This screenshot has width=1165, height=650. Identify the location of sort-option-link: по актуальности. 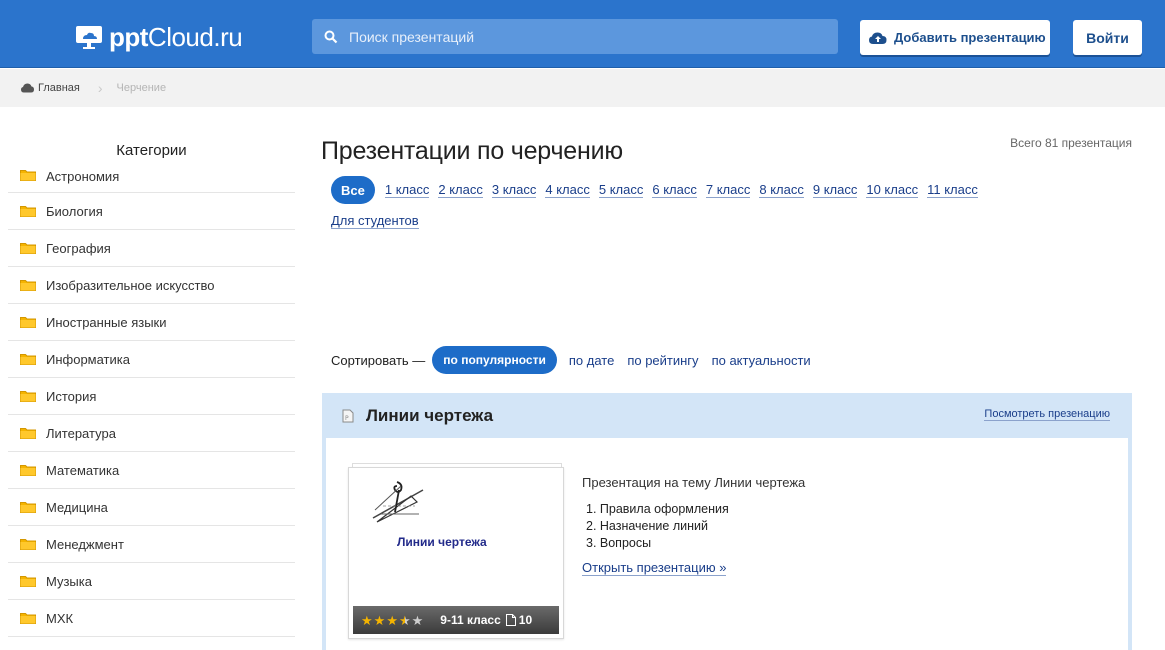
(761, 360).